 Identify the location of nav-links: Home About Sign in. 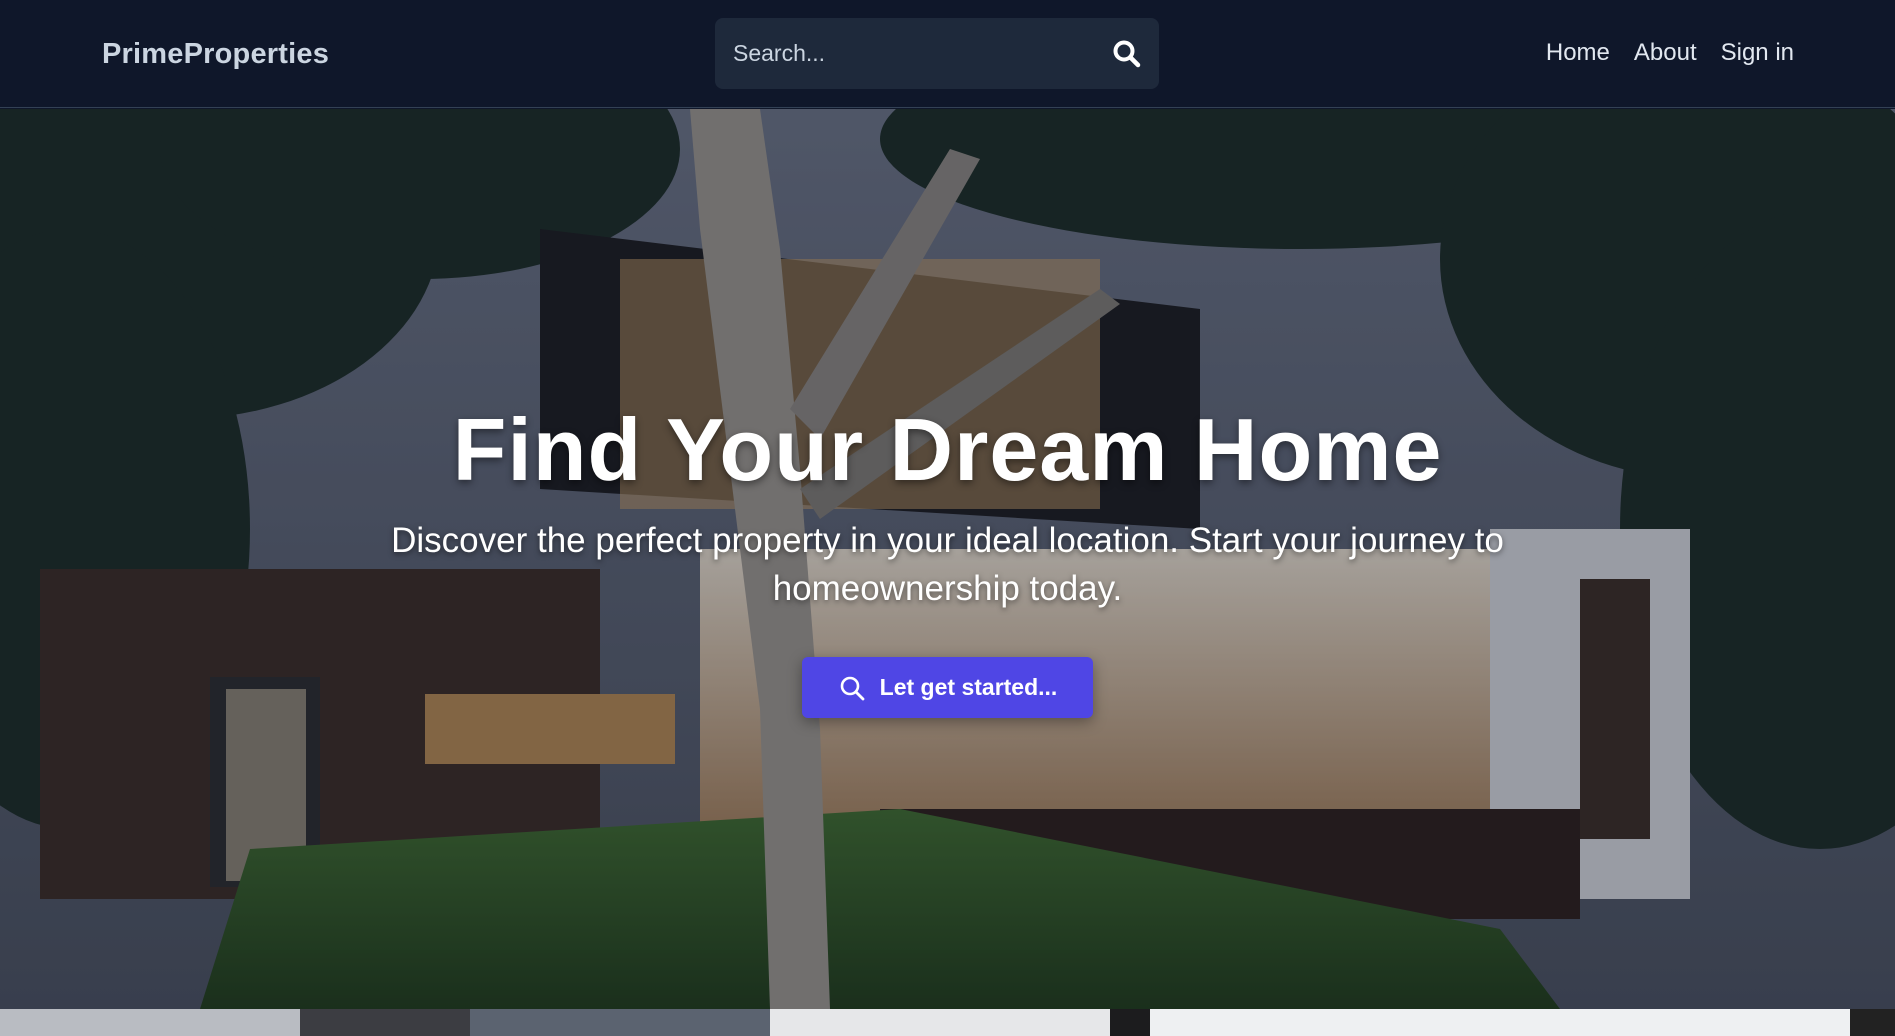
(1670, 53).